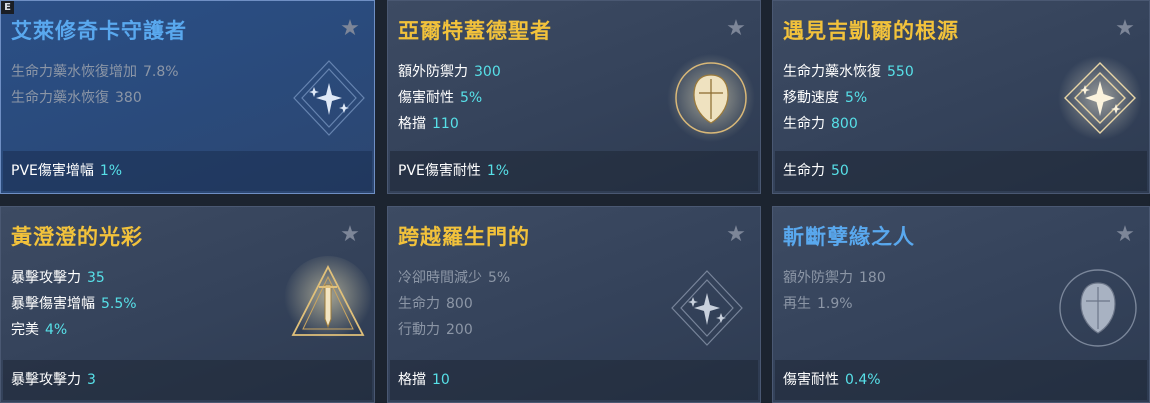  Describe the element at coordinates (825, 98) in the screenshot. I see `stat-row: 移動速度 5%` at that location.